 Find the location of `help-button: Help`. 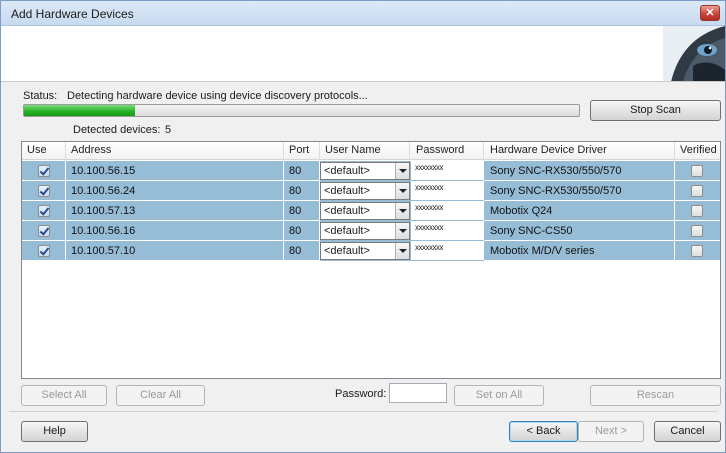

help-button: Help is located at coordinates (54, 431).